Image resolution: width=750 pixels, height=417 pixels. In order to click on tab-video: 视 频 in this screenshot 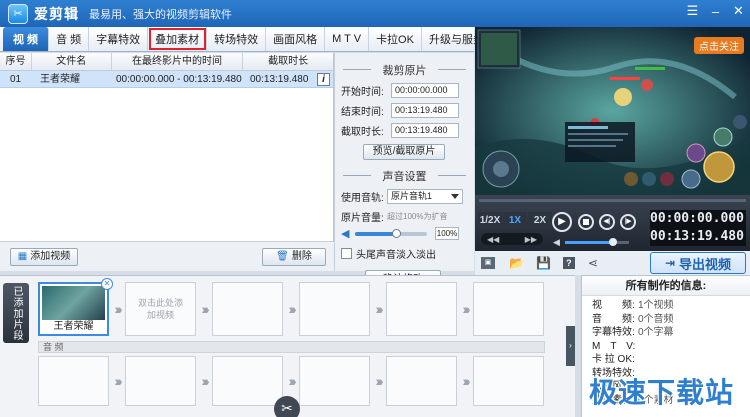, I will do `click(26, 39)`.